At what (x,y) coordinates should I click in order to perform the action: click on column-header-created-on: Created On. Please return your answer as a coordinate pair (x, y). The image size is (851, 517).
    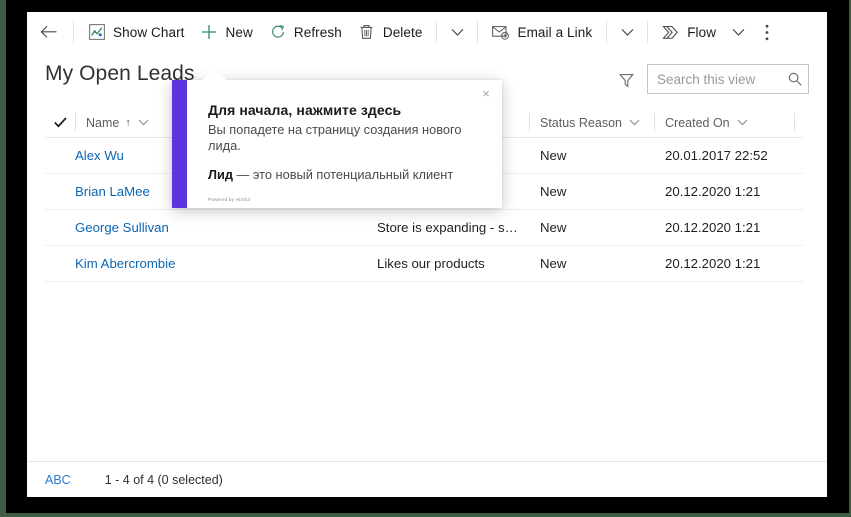
    Looking at the image, I should click on (724, 123).